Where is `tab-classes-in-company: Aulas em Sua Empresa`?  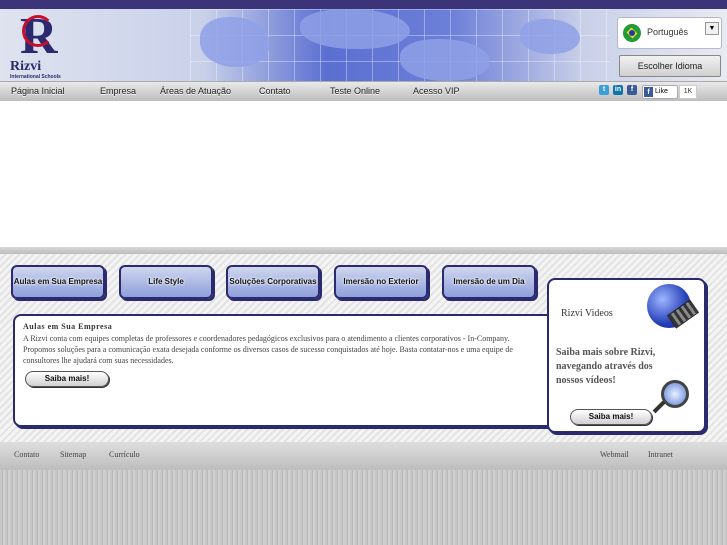
tab-classes-in-company: Aulas em Sua Empresa is located at coordinates (58, 282).